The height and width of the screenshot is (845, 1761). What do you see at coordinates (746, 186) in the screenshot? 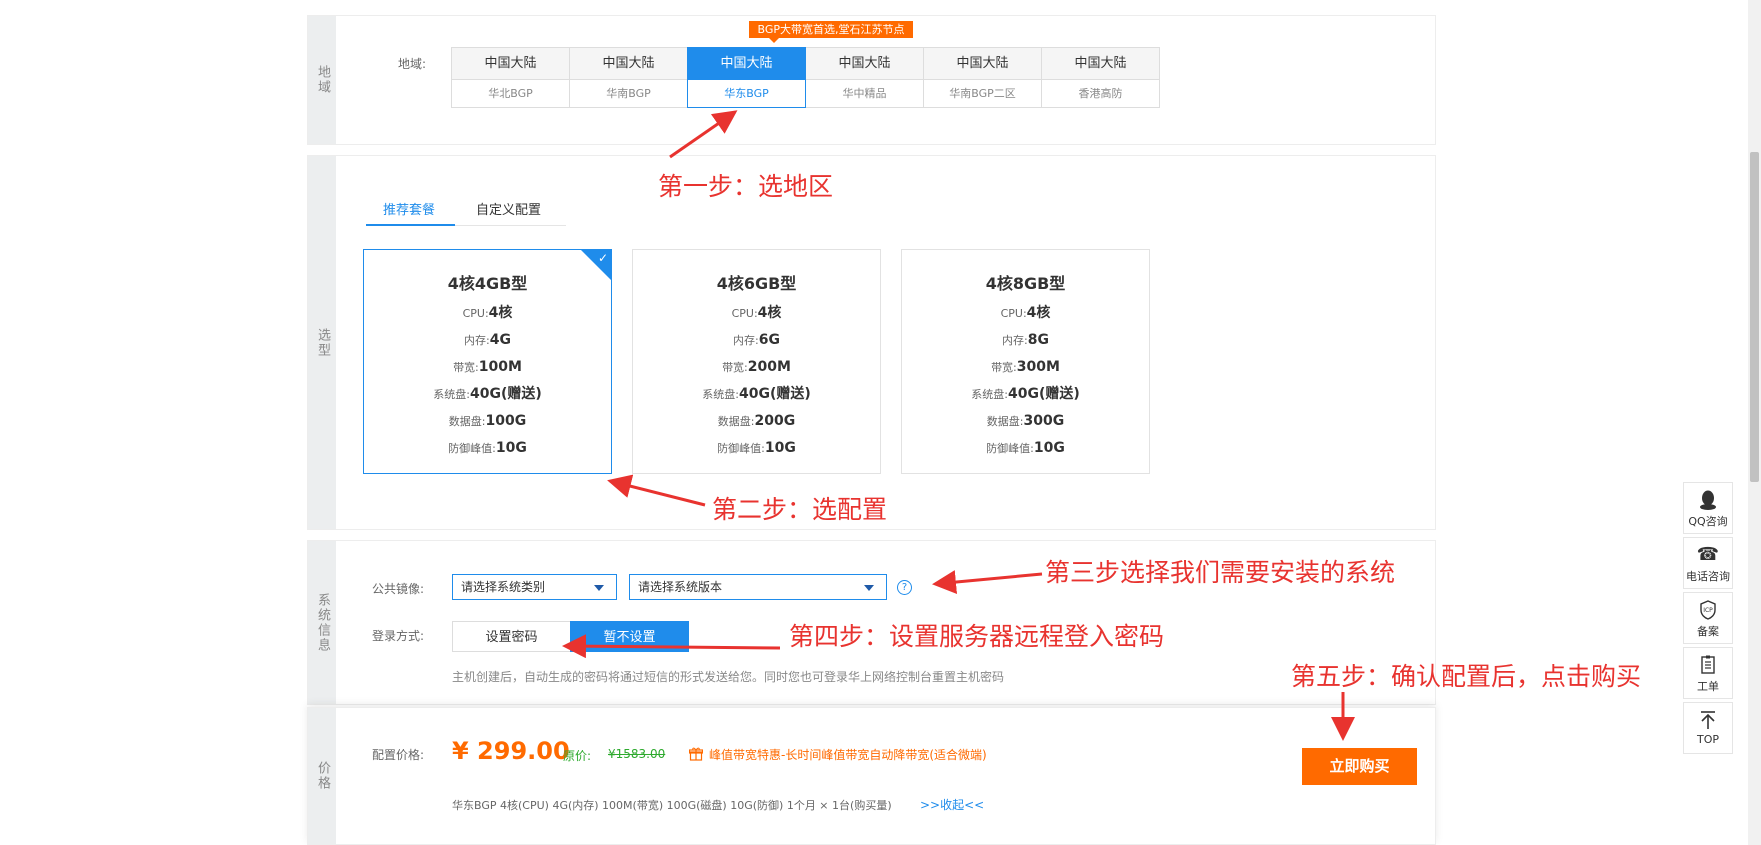
I see `annotation-step1: 第一步：选地区` at bounding box center [746, 186].